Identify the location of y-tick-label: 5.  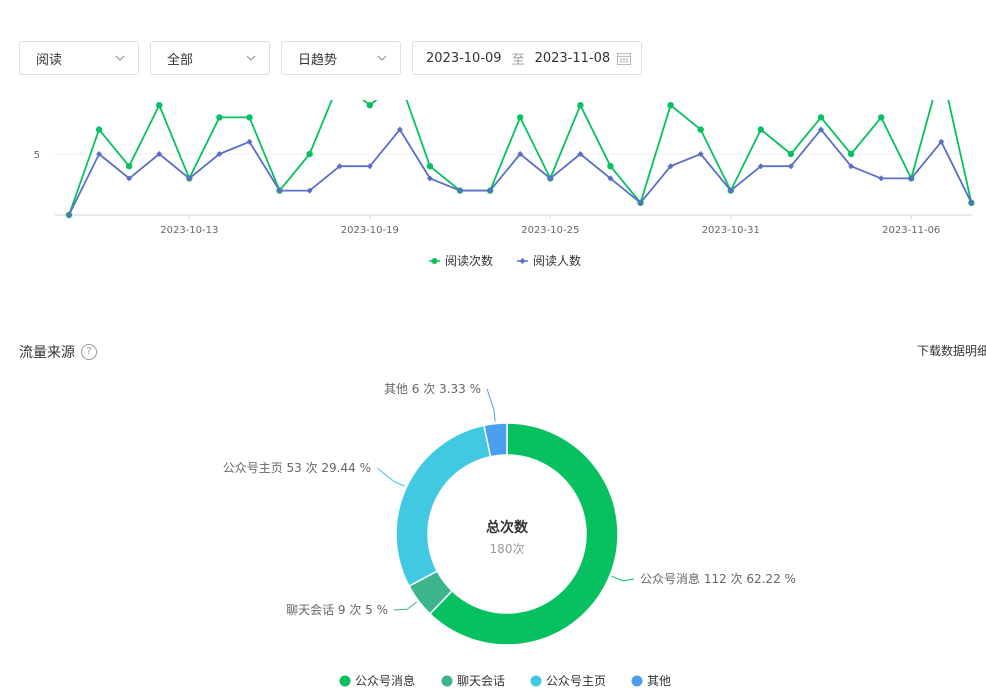
(37, 155).